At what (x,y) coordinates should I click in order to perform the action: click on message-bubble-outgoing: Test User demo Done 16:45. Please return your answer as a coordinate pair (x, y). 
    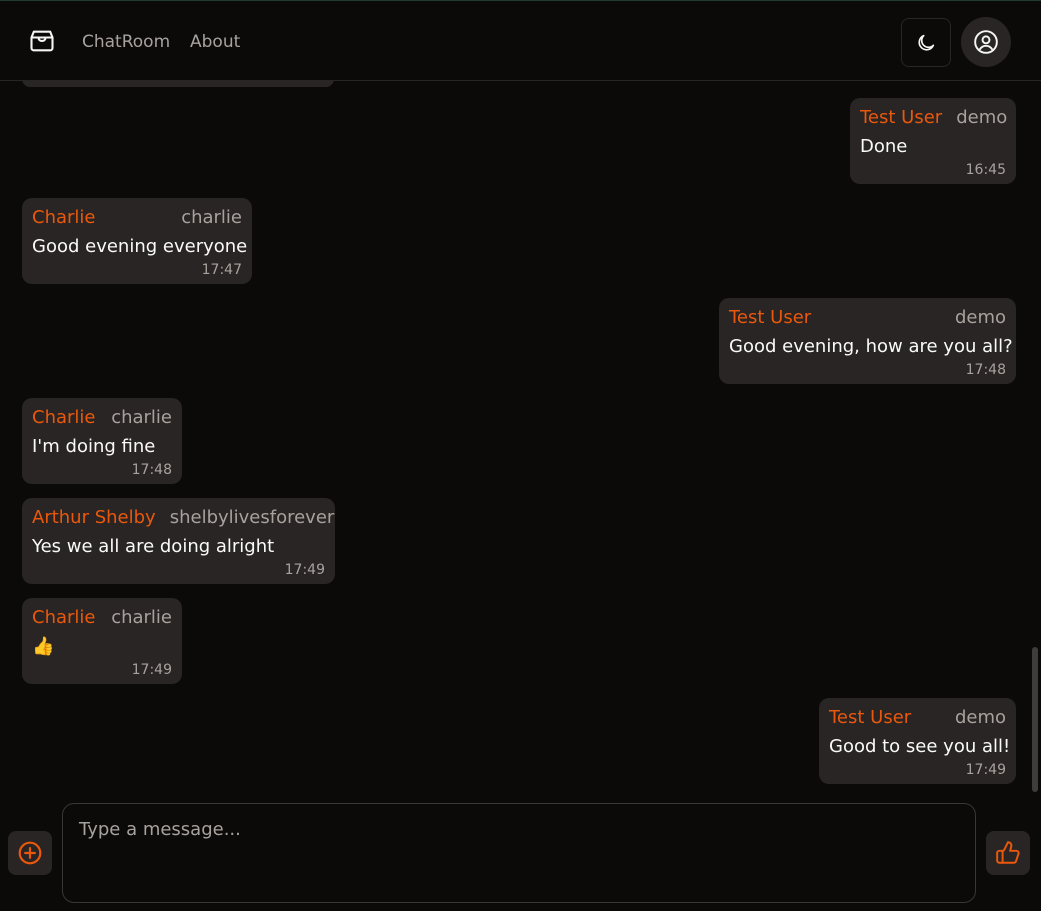
    Looking at the image, I should click on (933, 141).